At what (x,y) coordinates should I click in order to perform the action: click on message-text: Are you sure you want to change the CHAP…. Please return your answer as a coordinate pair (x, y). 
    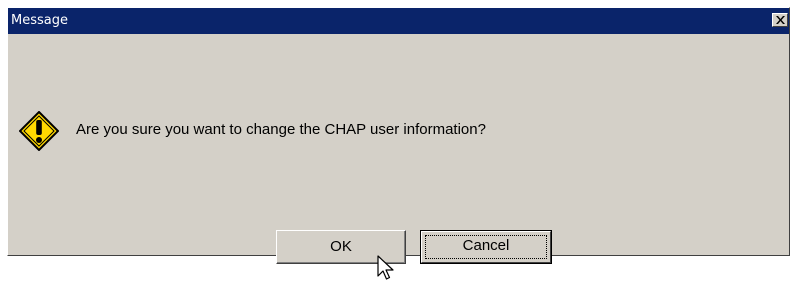
    Looking at the image, I should click on (281, 129).